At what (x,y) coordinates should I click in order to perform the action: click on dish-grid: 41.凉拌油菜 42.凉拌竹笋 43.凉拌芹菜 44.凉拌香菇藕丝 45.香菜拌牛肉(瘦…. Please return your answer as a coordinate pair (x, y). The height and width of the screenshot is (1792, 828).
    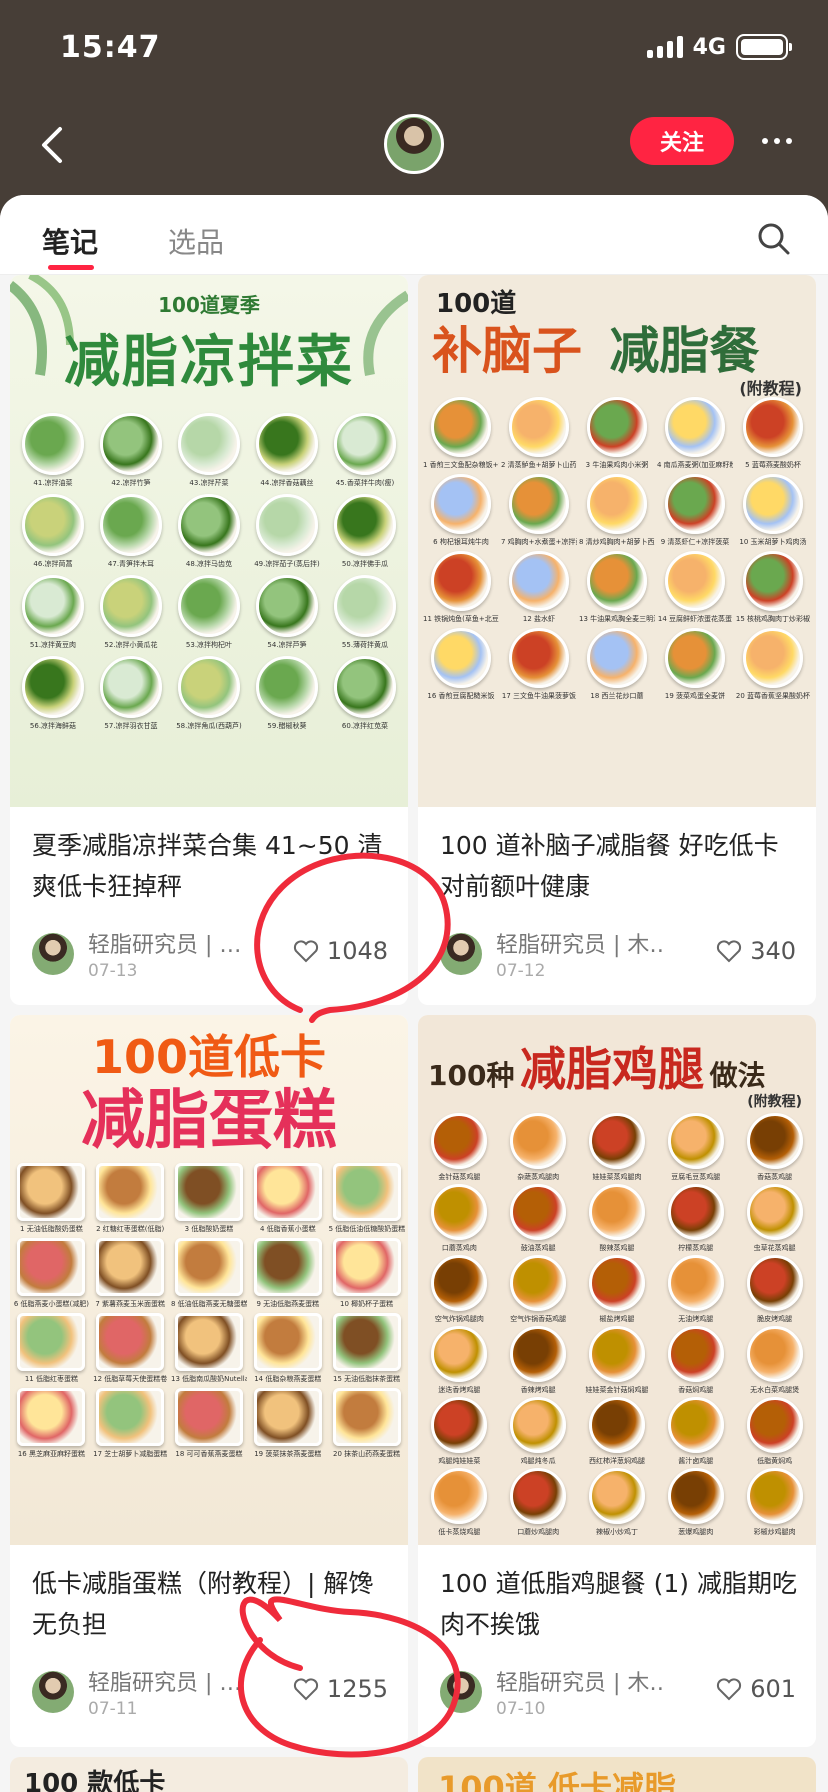
    Looking at the image, I should click on (209, 572).